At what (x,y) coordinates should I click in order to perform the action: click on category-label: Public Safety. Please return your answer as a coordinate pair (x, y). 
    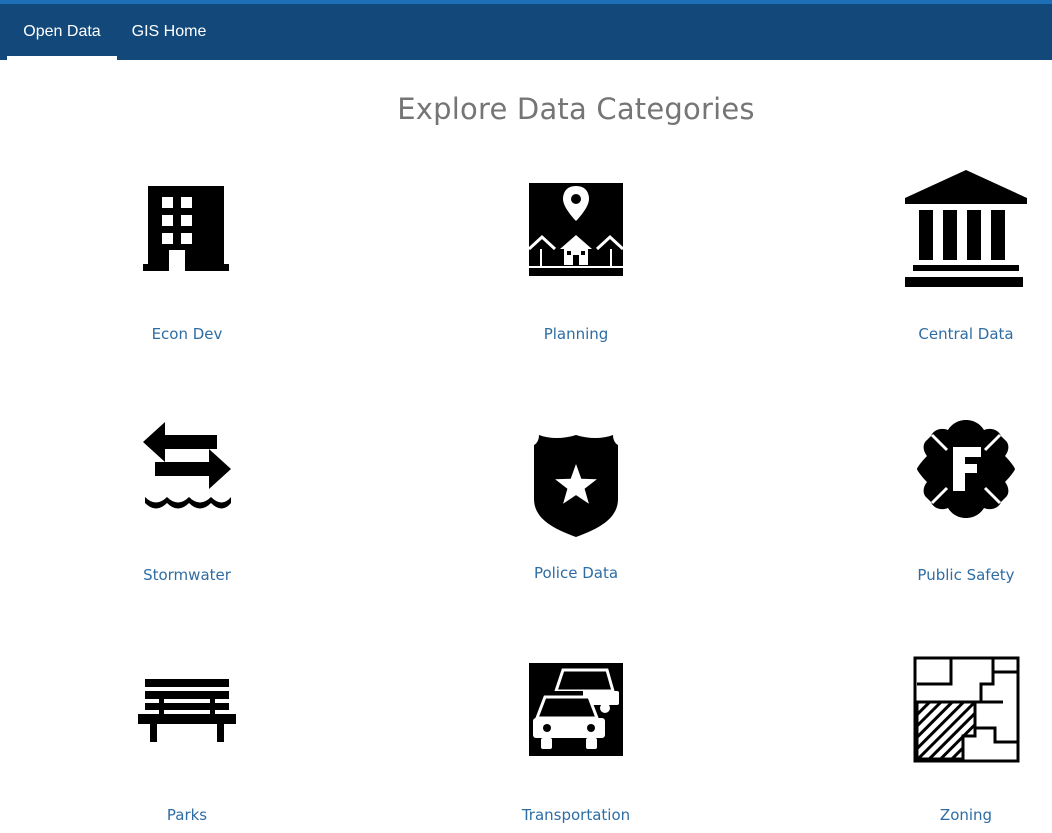
    Looking at the image, I should click on (951, 575).